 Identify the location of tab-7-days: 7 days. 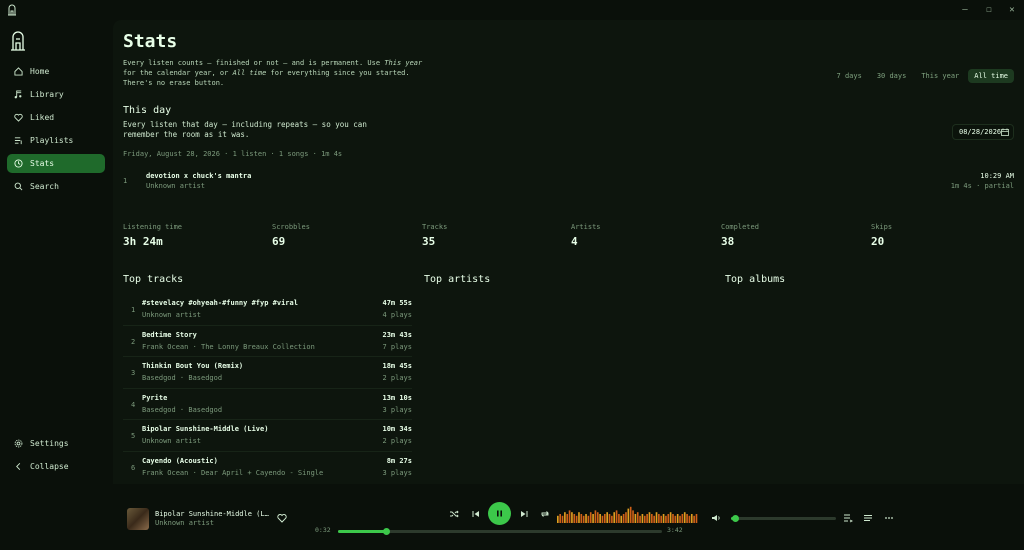
(849, 76).